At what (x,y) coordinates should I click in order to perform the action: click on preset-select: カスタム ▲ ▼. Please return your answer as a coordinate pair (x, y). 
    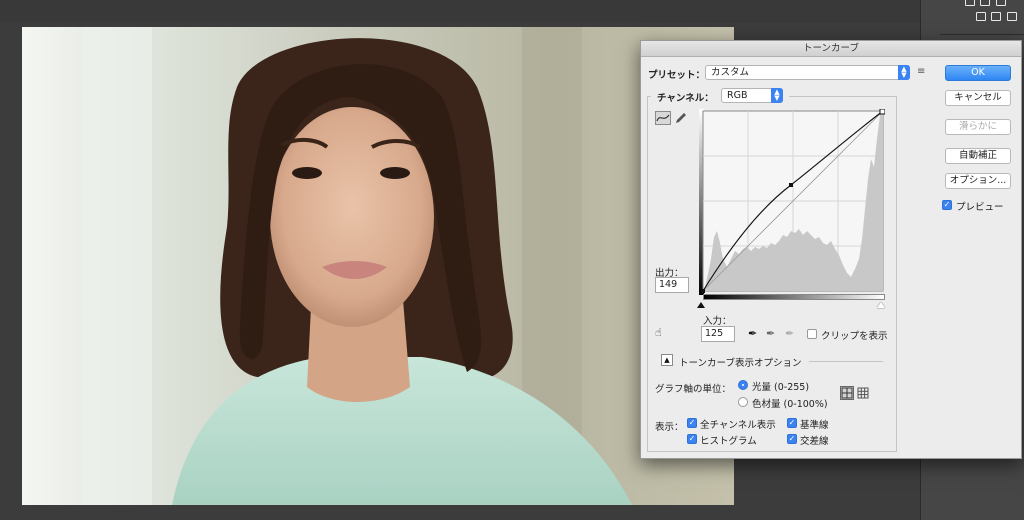
    Looking at the image, I should click on (807, 72).